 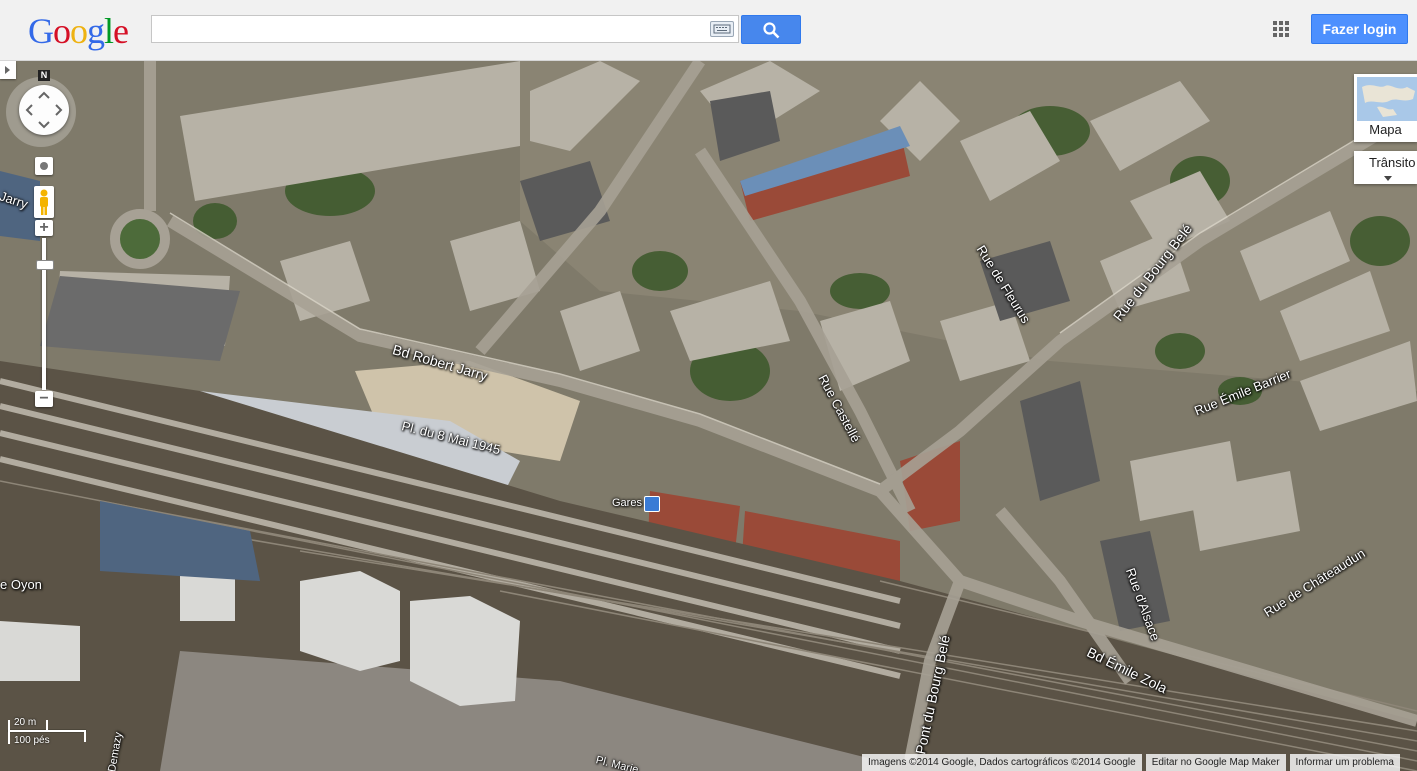 I want to click on poi-label-gares: Gares, so click(x=627, y=503).